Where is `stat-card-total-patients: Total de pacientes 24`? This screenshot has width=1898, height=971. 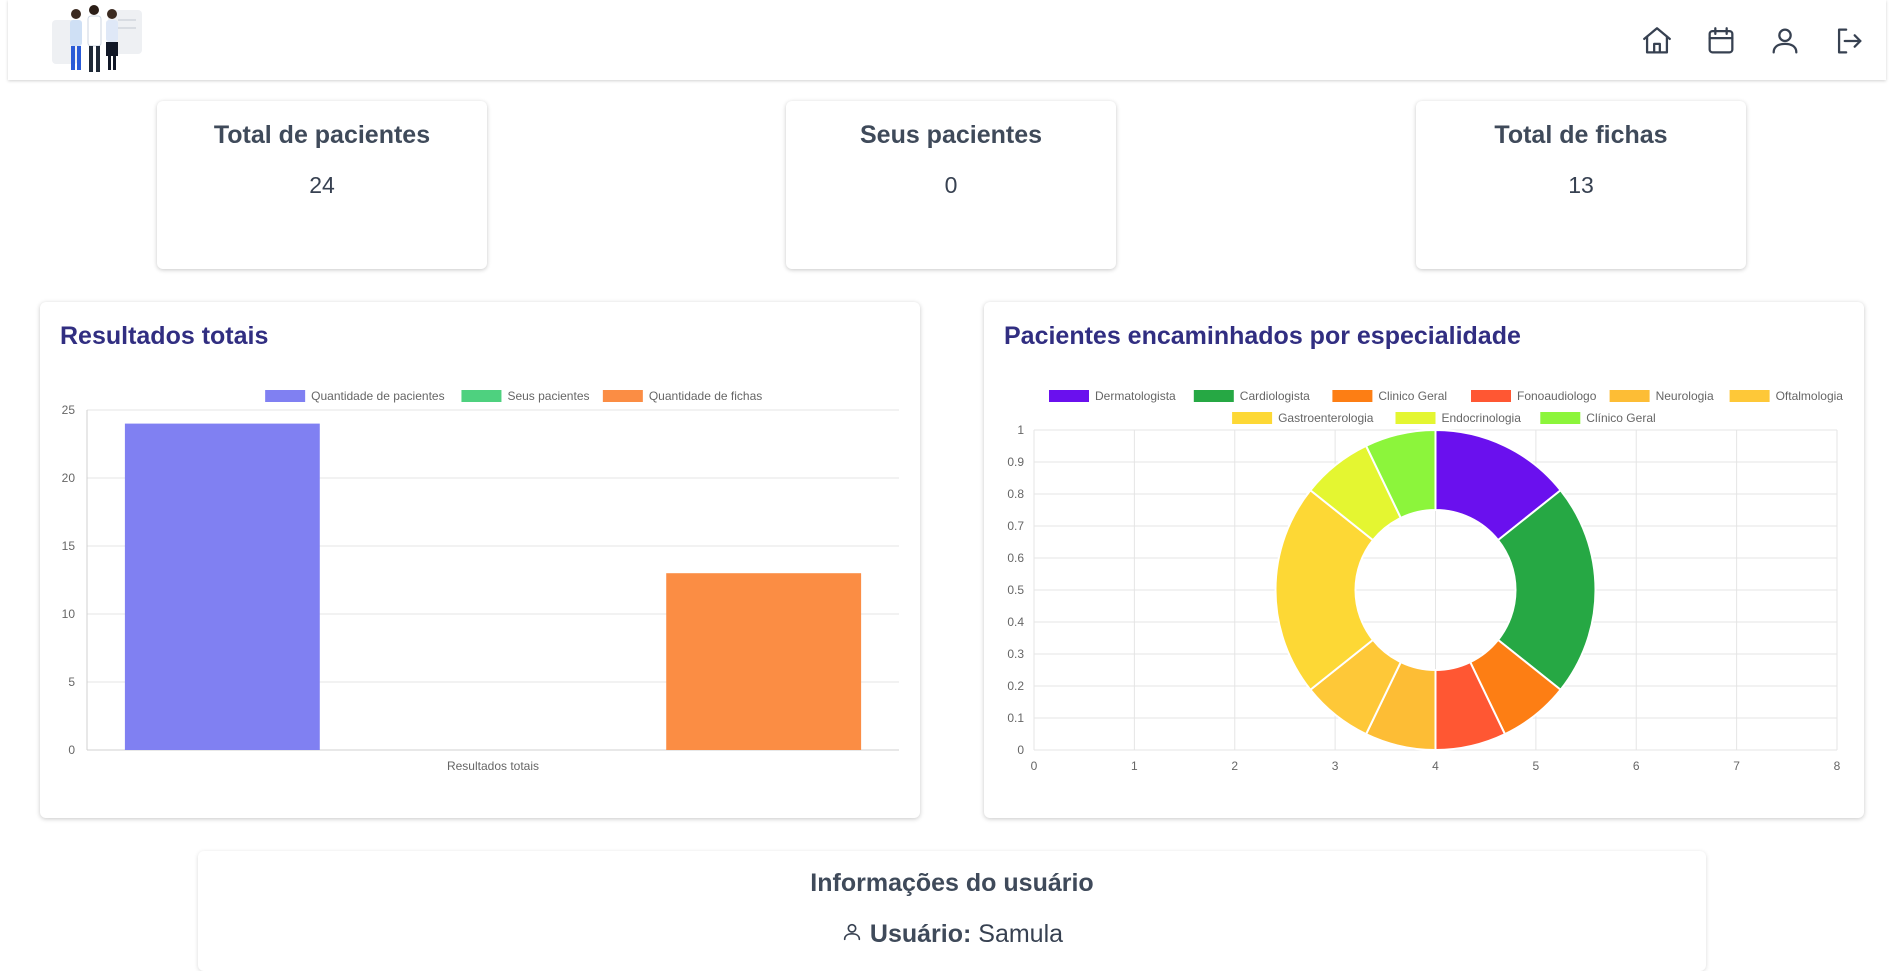 stat-card-total-patients: Total de pacientes 24 is located at coordinates (322, 185).